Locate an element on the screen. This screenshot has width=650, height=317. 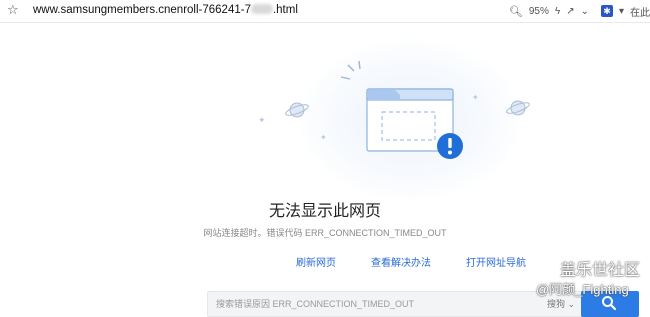
search-engine-select: 搜狗 ⌄ is located at coordinates (561, 303).